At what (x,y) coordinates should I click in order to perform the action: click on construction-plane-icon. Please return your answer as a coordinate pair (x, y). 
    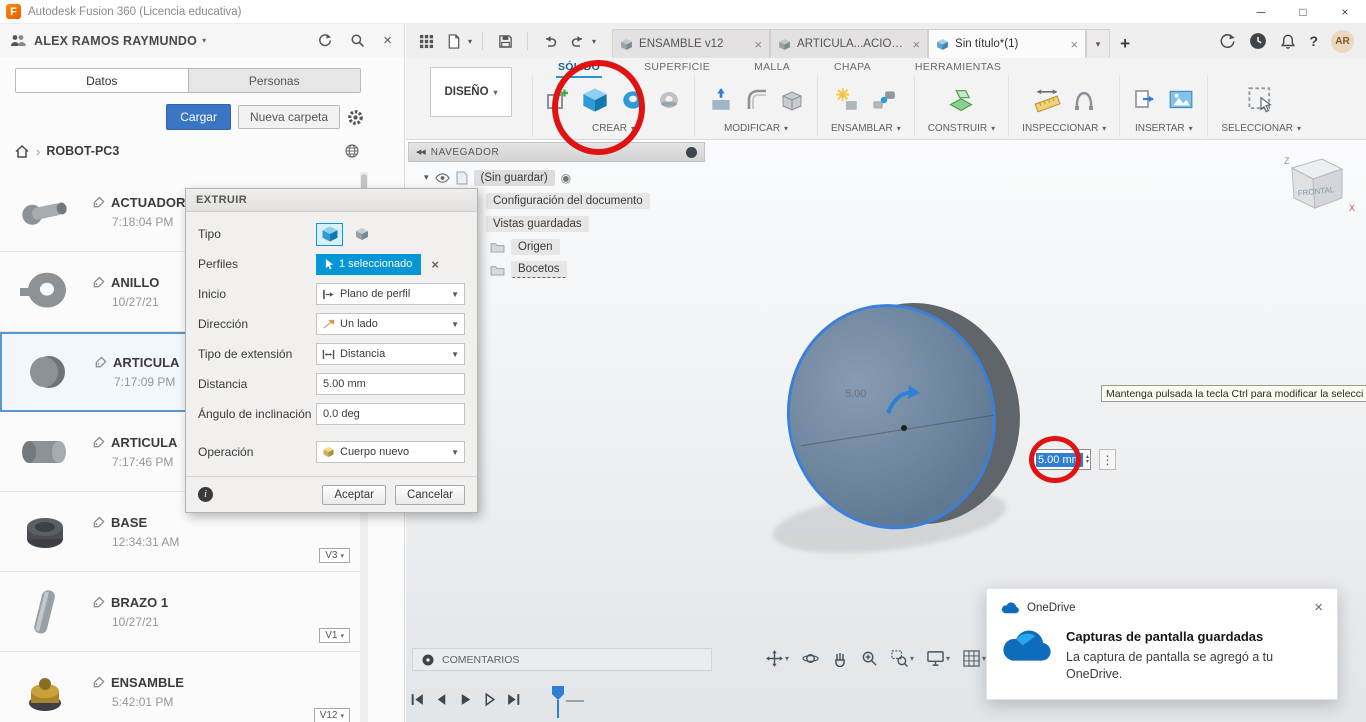
    Looking at the image, I should click on (961, 100).